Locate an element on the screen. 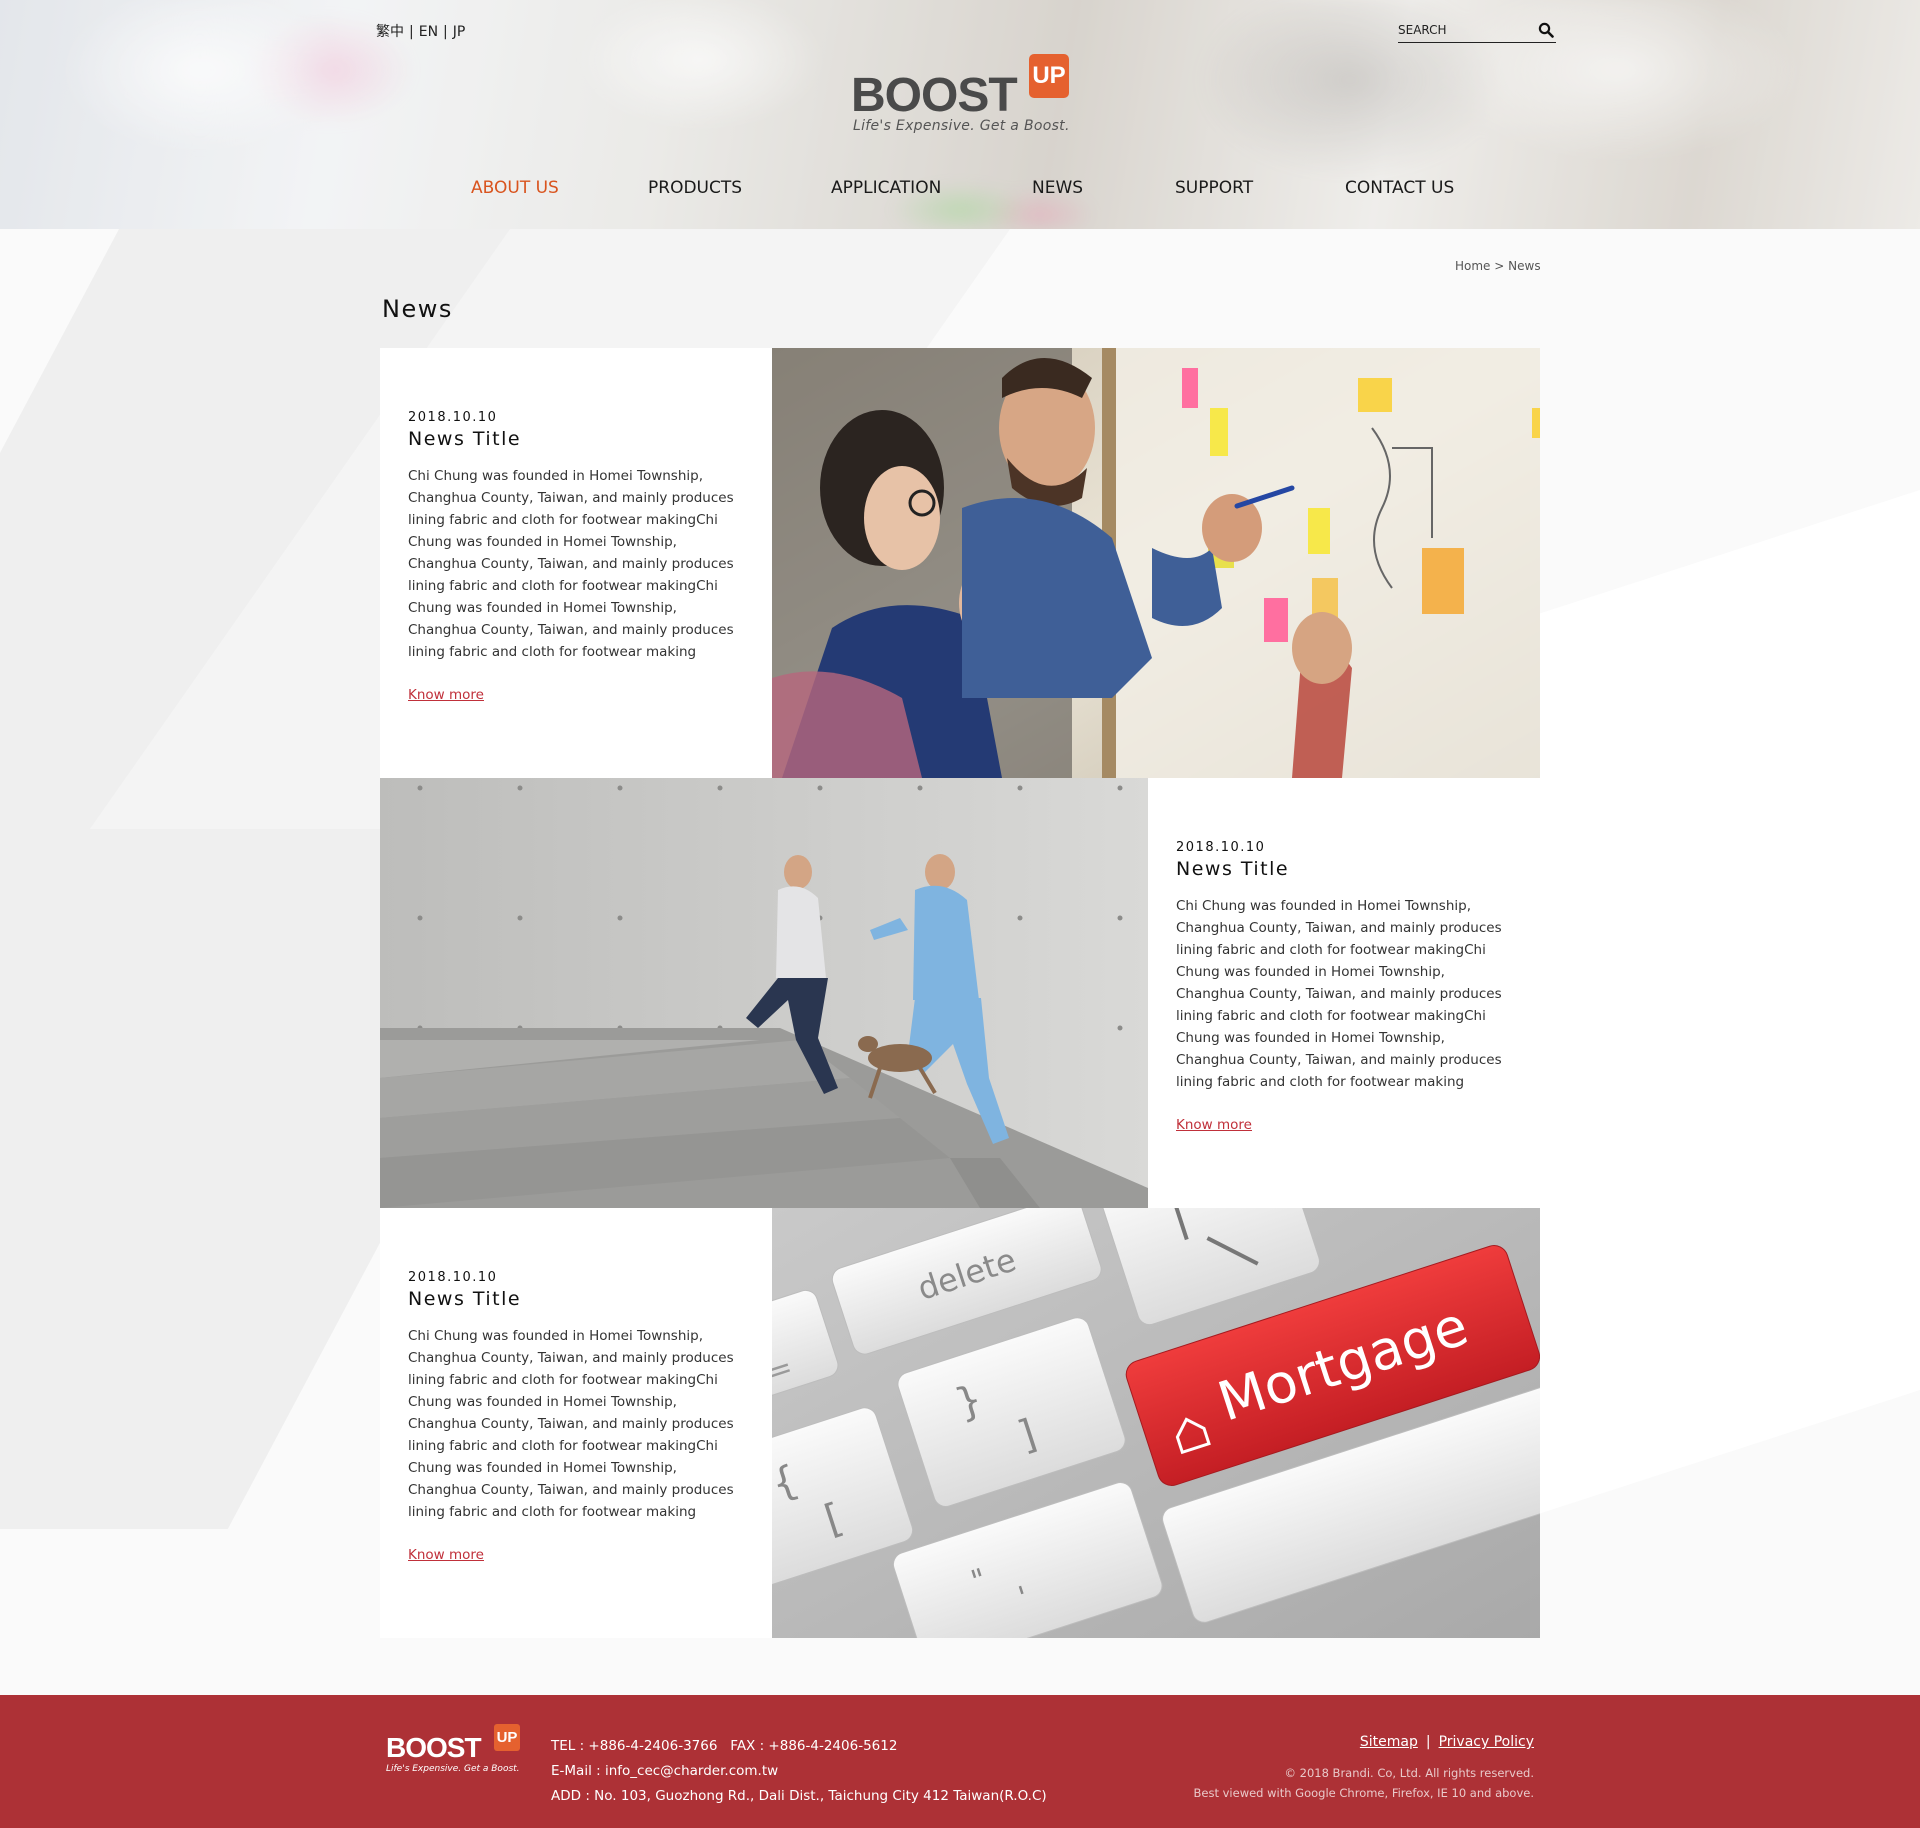 This screenshot has width=1920, height=1828. footer-logo: BOOST UP Life's Expensive. Get a Boost. is located at coordinates (456, 1749).